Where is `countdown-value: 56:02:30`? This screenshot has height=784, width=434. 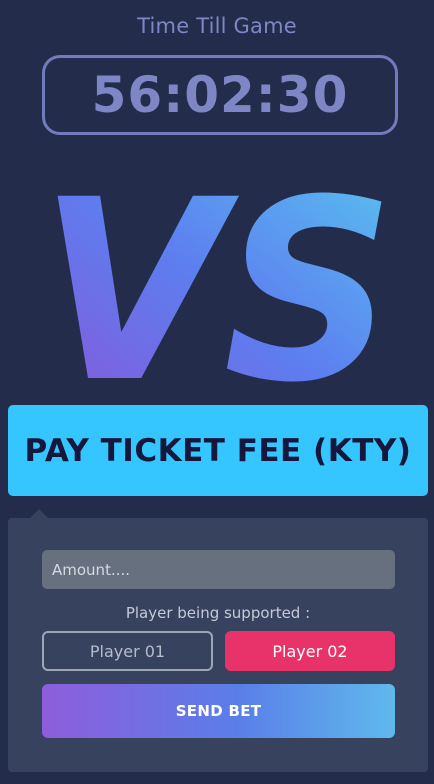
countdown-value: 56:02:30 is located at coordinates (220, 95).